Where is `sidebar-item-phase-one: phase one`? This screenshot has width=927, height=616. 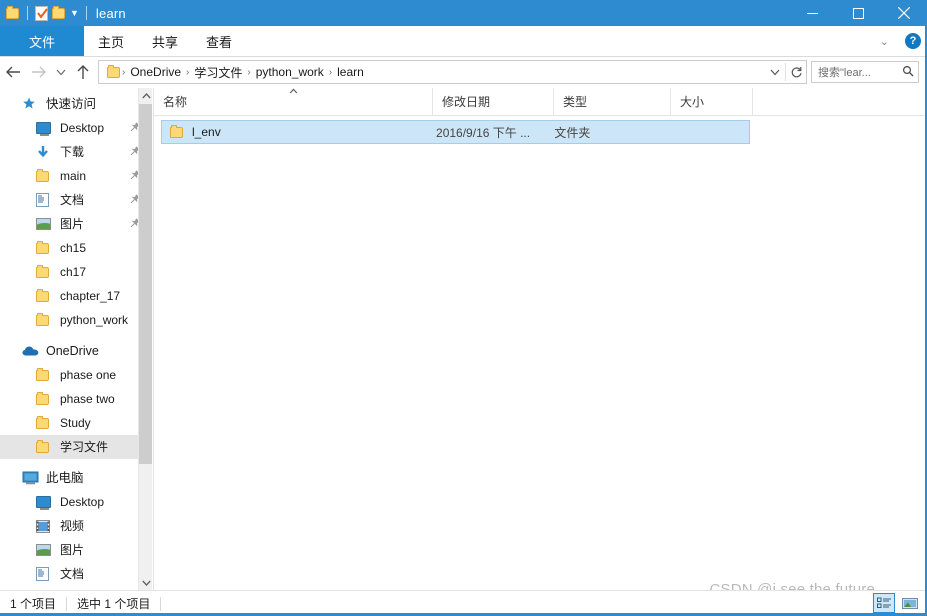
sidebar-item-phase-one: phase one is located at coordinates (76, 375).